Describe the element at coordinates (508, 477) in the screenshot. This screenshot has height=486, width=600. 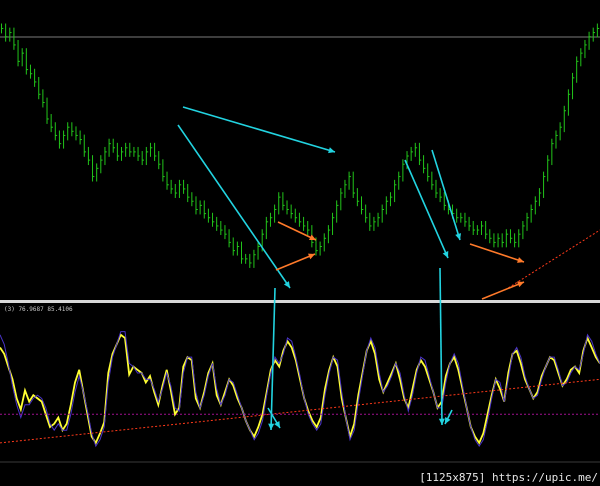
I see `image-size-footer: [1125x875] https://upic.me/` at that location.